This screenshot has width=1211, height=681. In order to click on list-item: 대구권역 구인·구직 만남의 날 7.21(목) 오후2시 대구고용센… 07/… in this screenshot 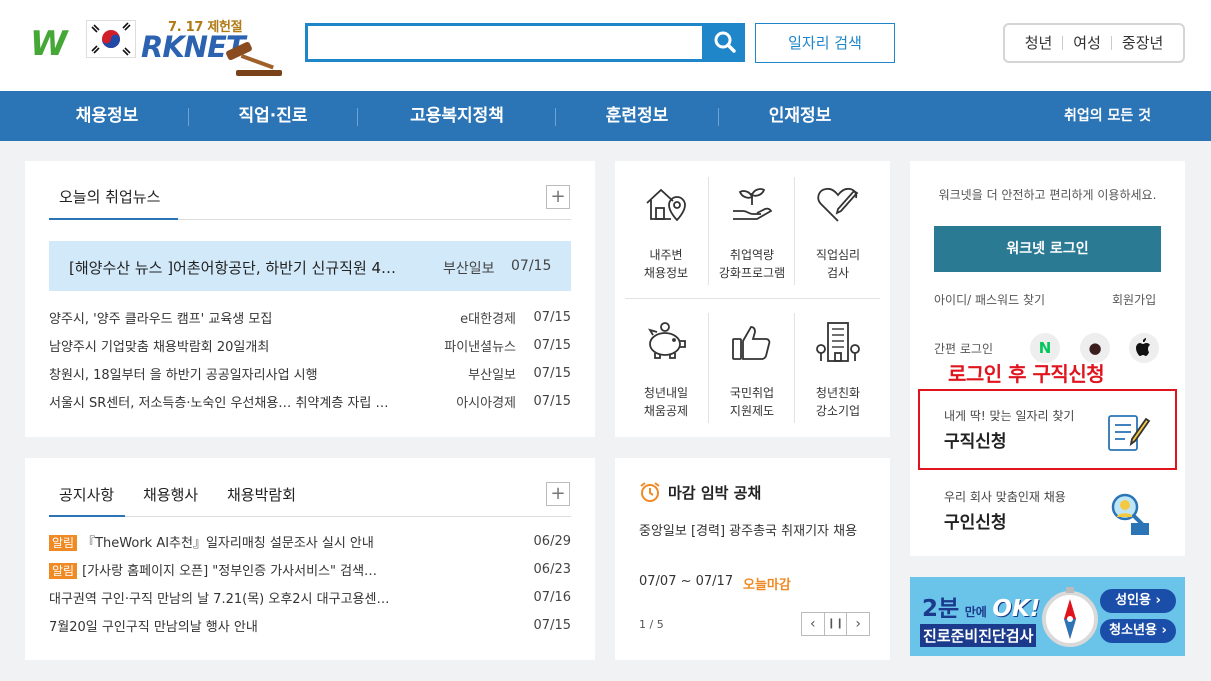, I will do `click(310, 597)`.